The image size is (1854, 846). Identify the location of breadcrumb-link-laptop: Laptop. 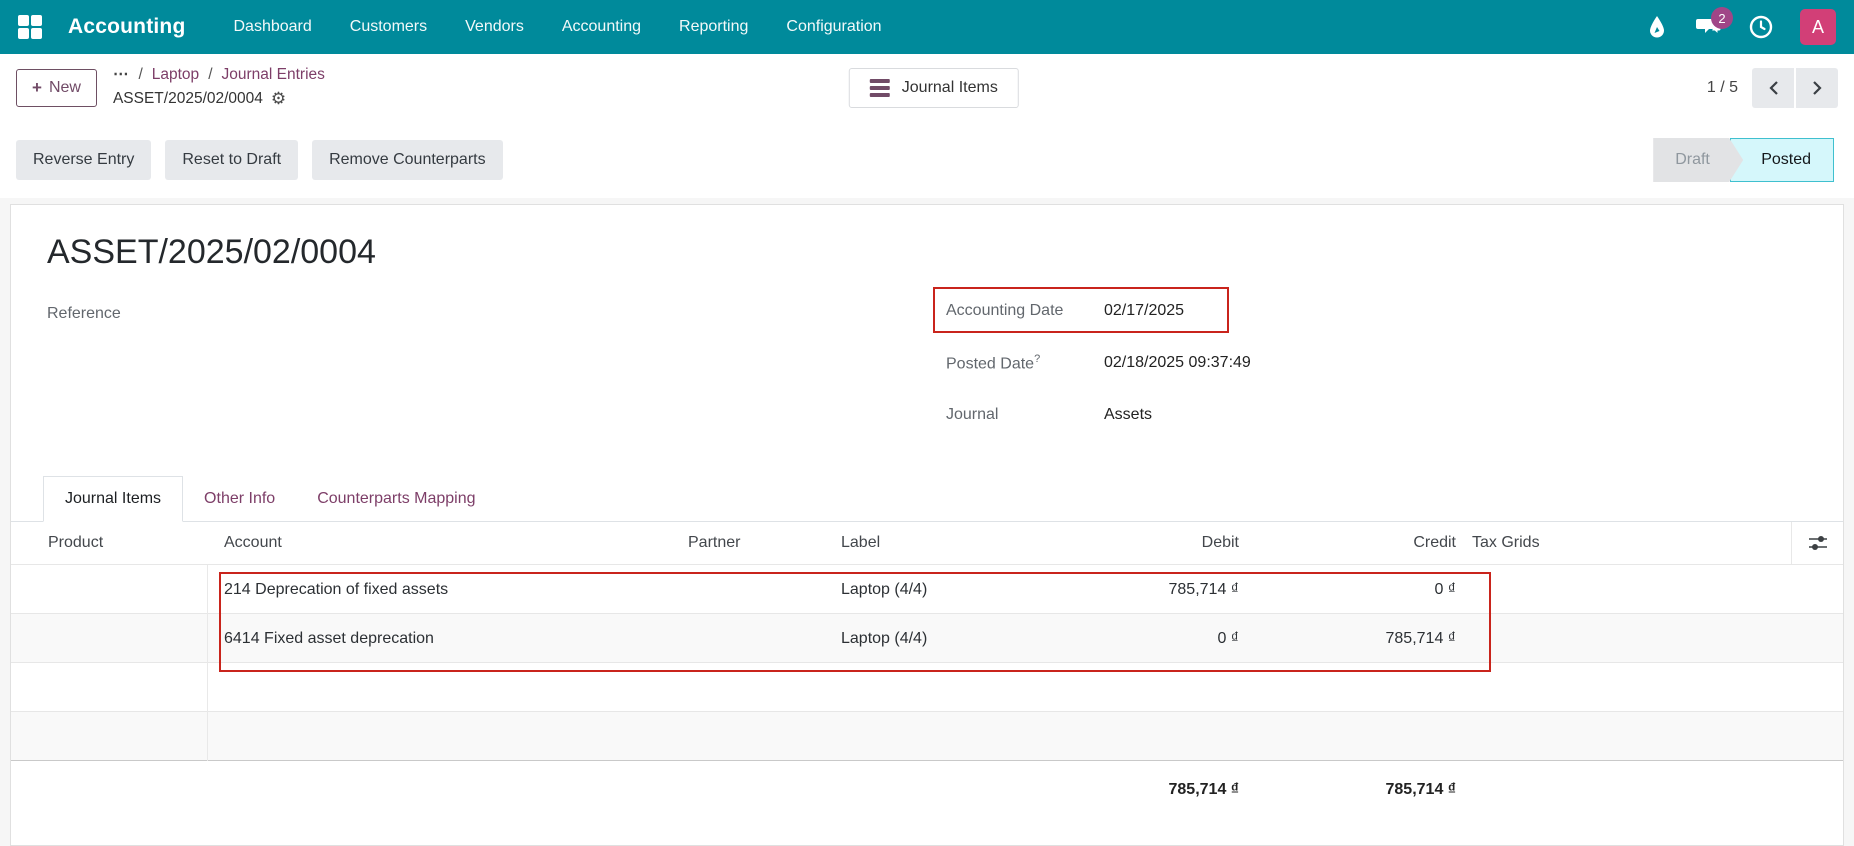
(175, 75).